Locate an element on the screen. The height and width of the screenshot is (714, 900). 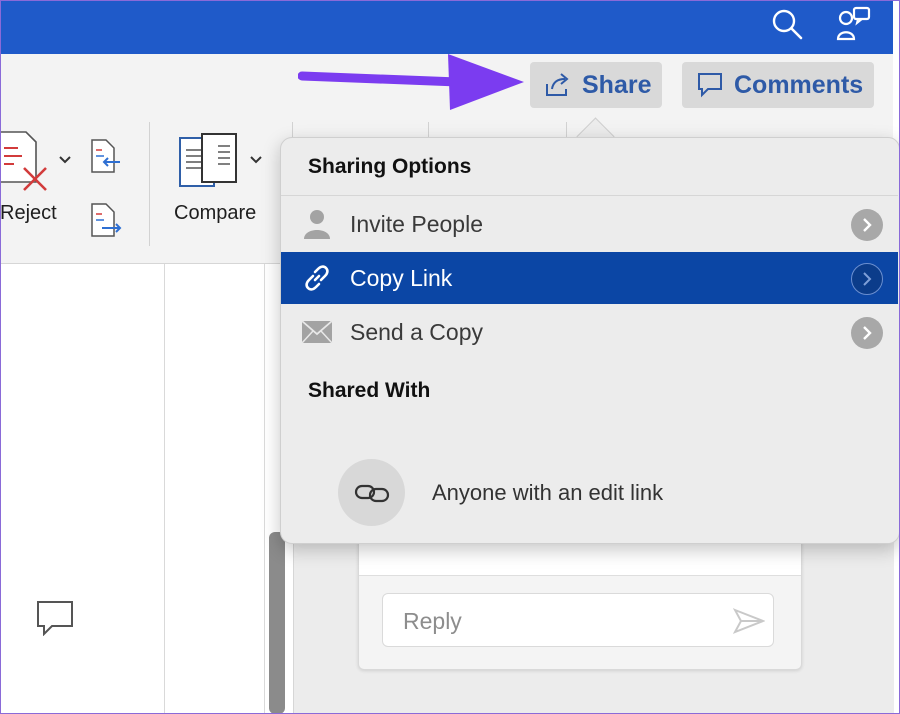
next-change-icon is located at coordinates (106, 222).